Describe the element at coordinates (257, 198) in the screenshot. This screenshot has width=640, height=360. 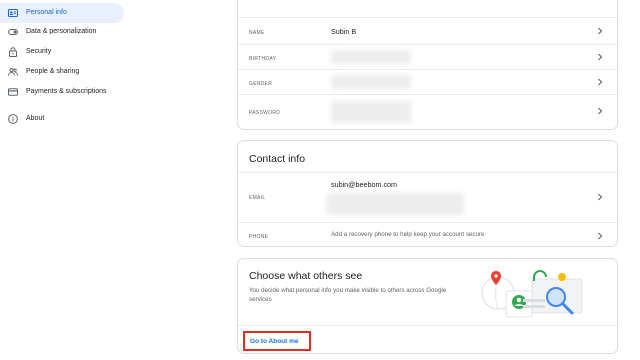
I see `email-label: EMAIL` at that location.